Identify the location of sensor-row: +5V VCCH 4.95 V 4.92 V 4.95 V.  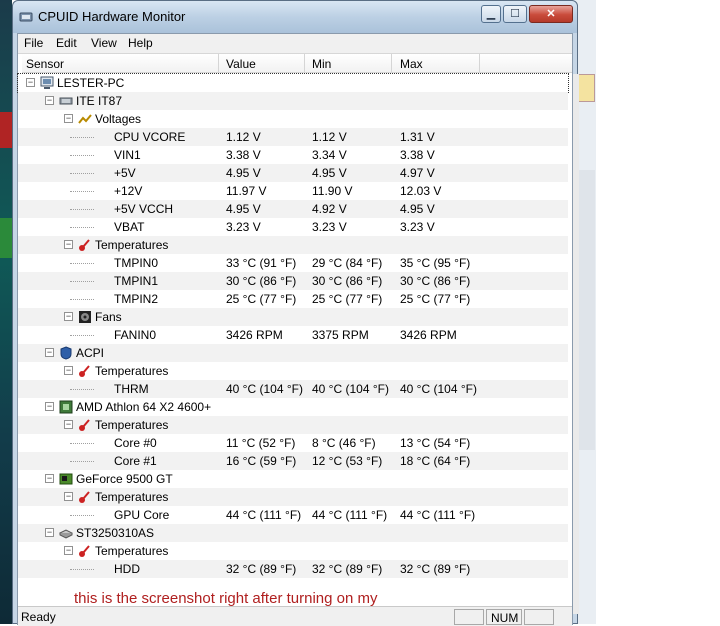
(293, 209).